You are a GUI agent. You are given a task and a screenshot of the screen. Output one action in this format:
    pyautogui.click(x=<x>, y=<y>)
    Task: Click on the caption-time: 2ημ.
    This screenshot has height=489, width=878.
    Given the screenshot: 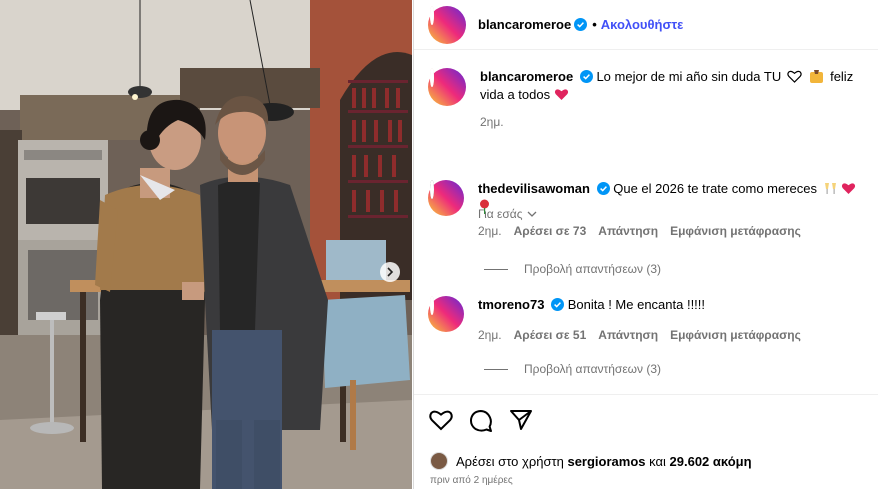 What is the action you would take?
    pyautogui.click(x=492, y=122)
    